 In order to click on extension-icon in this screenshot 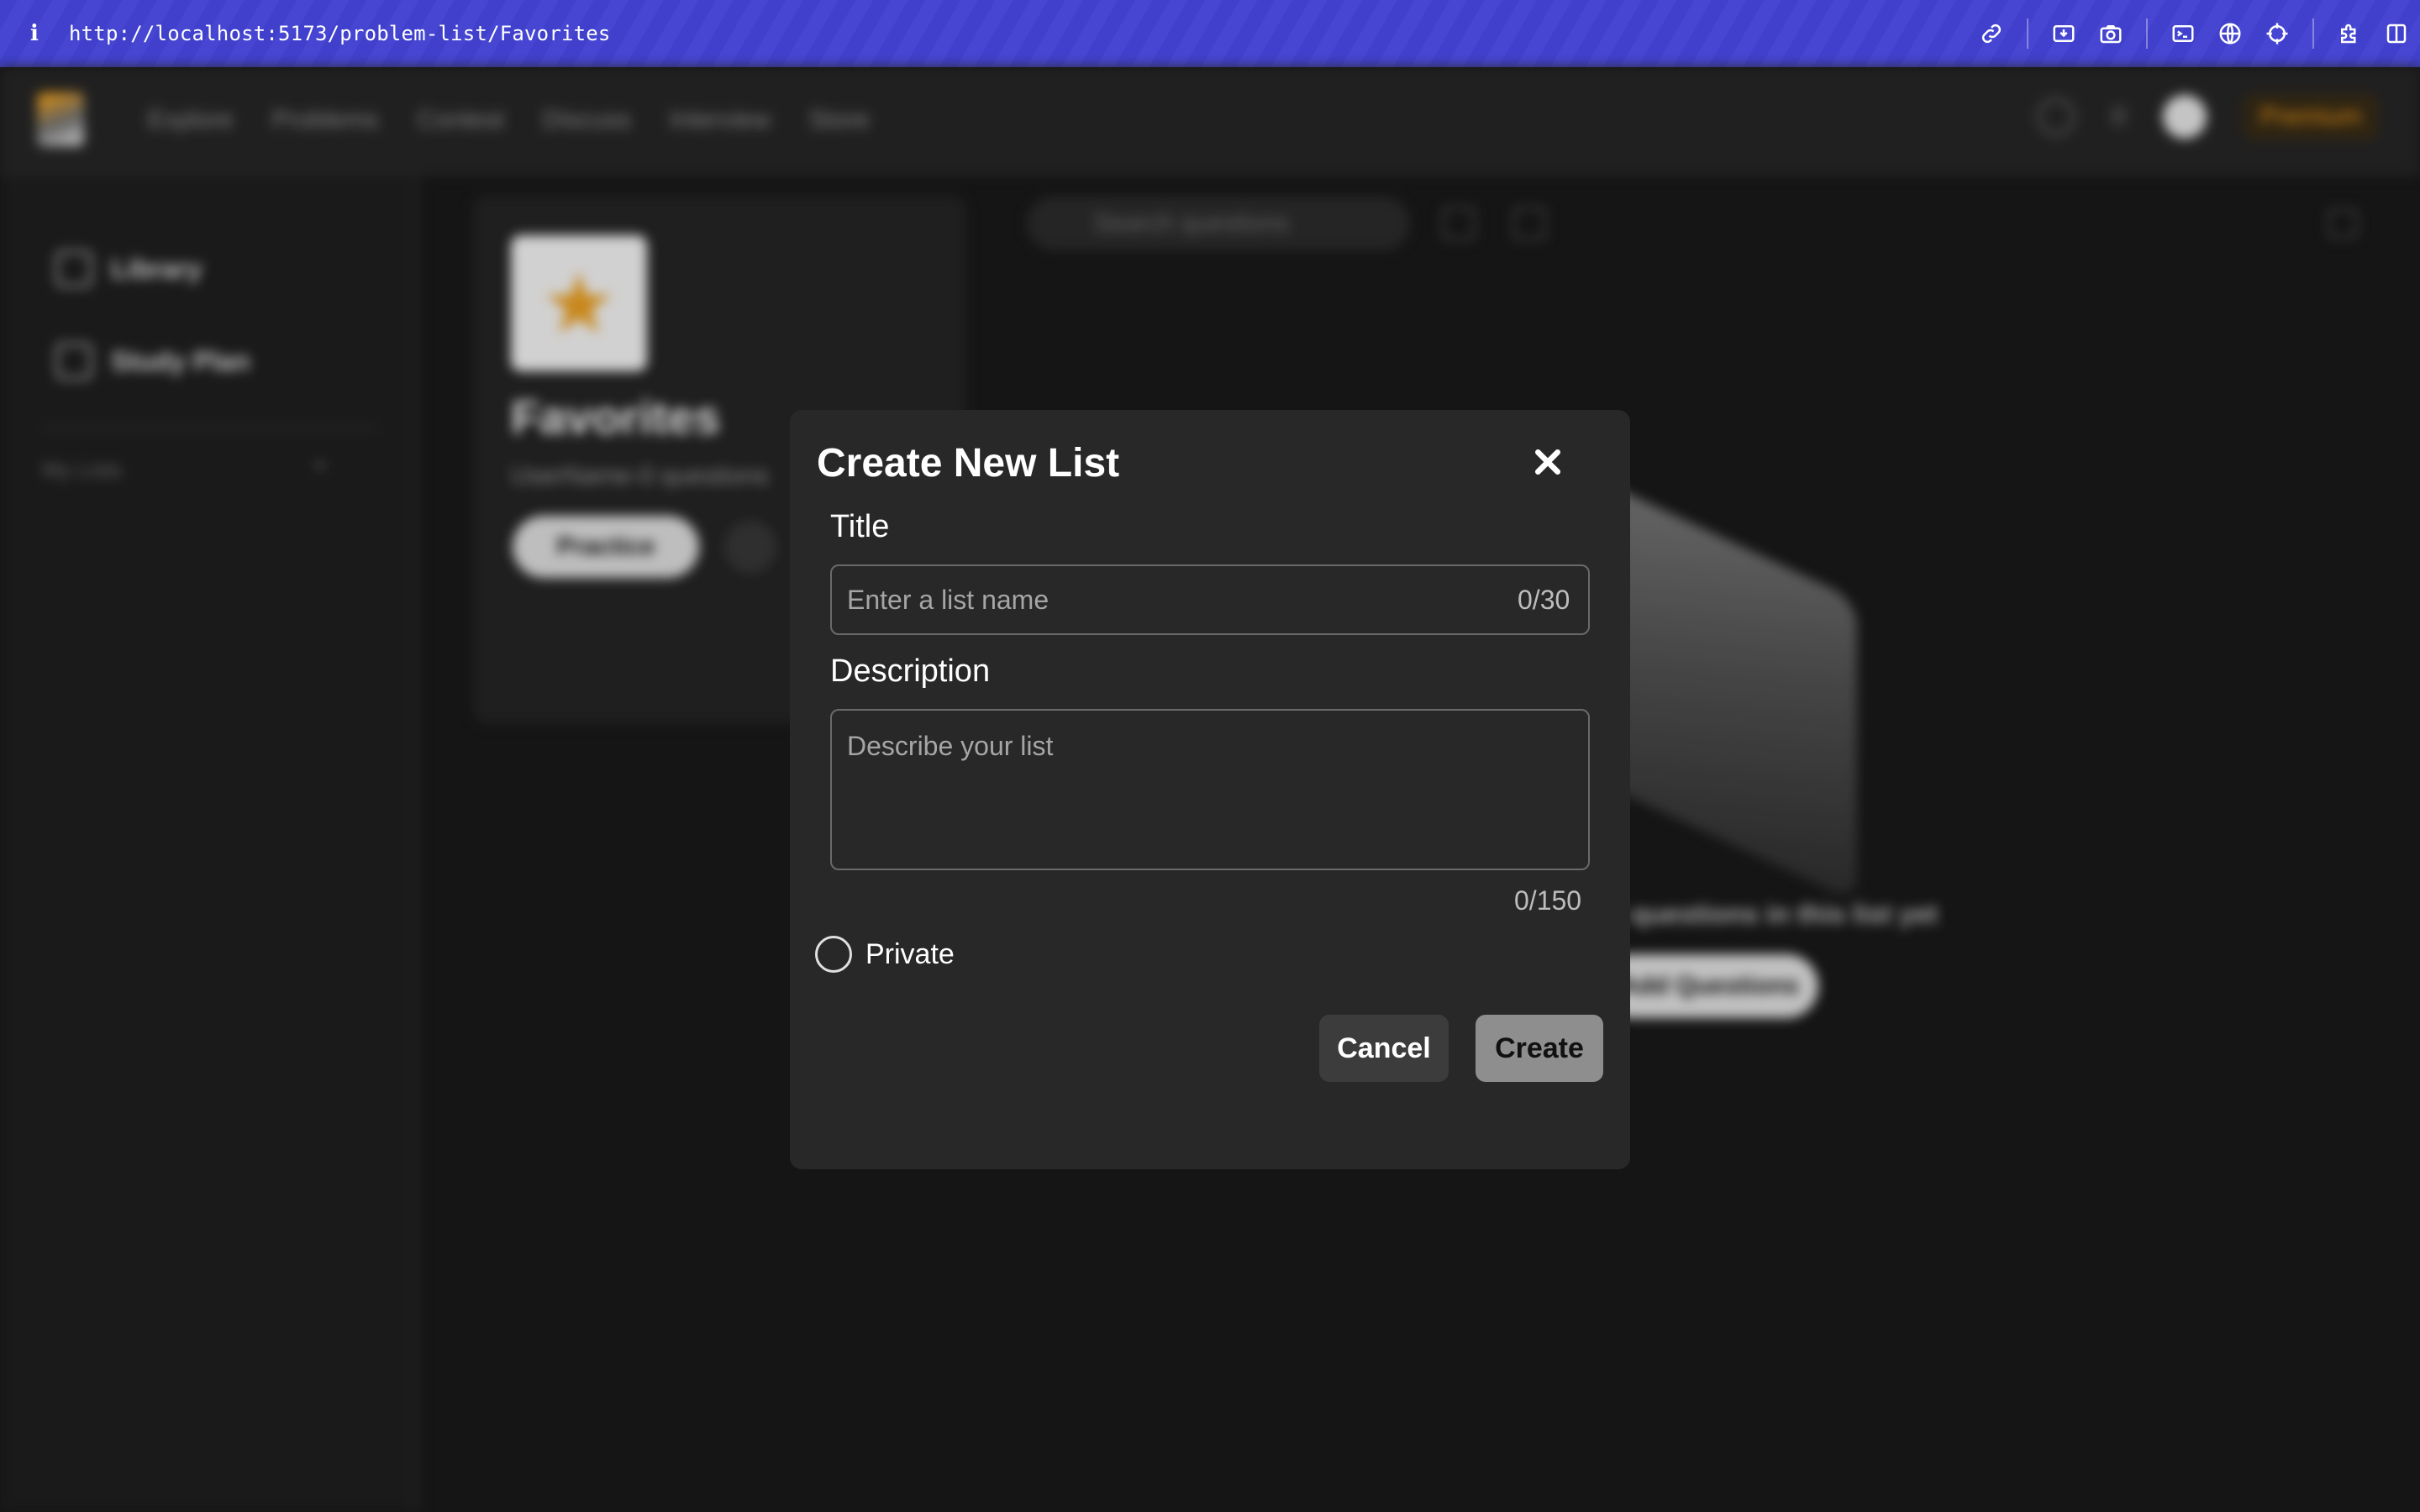, I will do `click(2349, 33)`.